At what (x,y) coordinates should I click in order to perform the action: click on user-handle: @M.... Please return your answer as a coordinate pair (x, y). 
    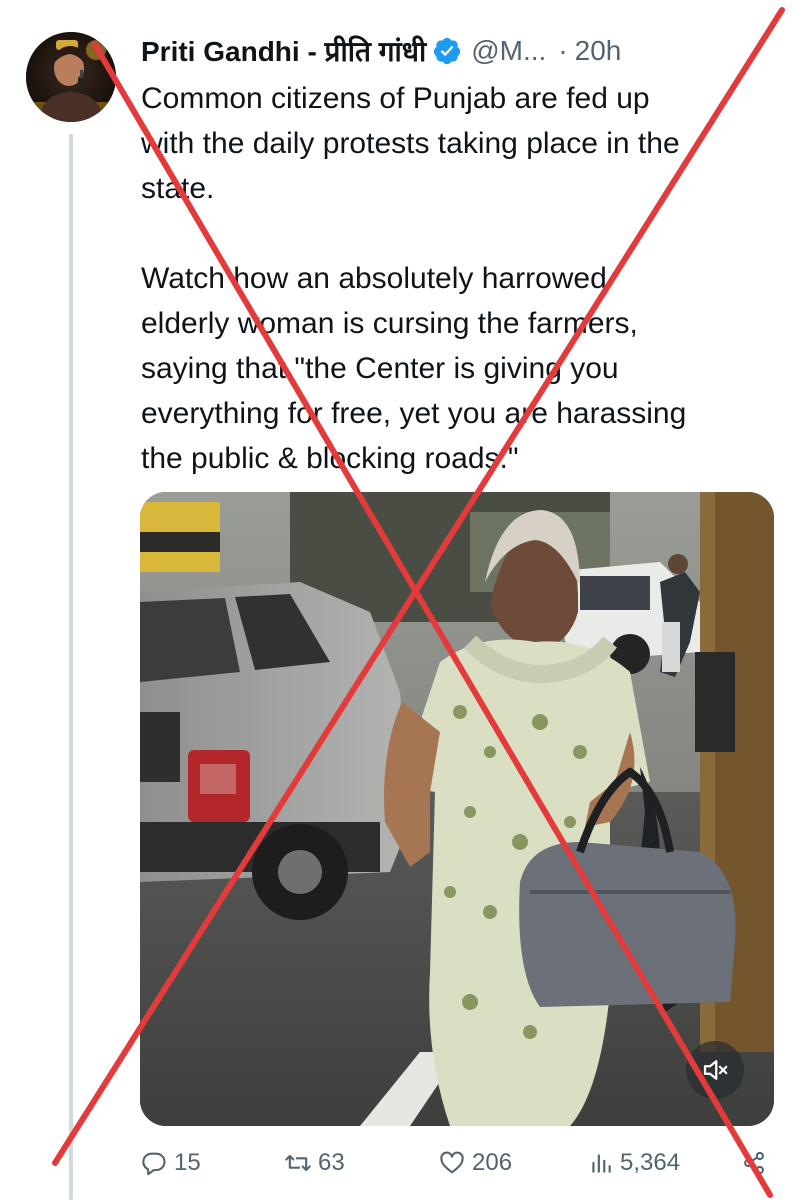
    Looking at the image, I should click on (508, 51).